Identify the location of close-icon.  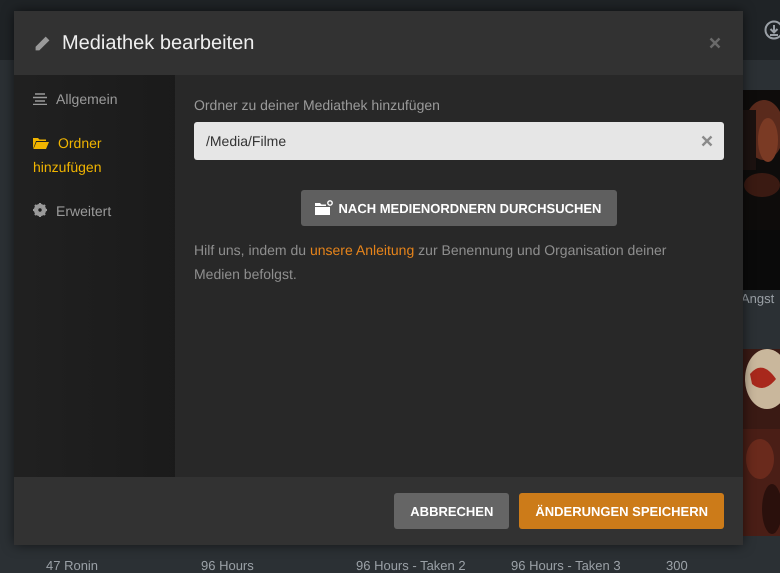
(715, 43).